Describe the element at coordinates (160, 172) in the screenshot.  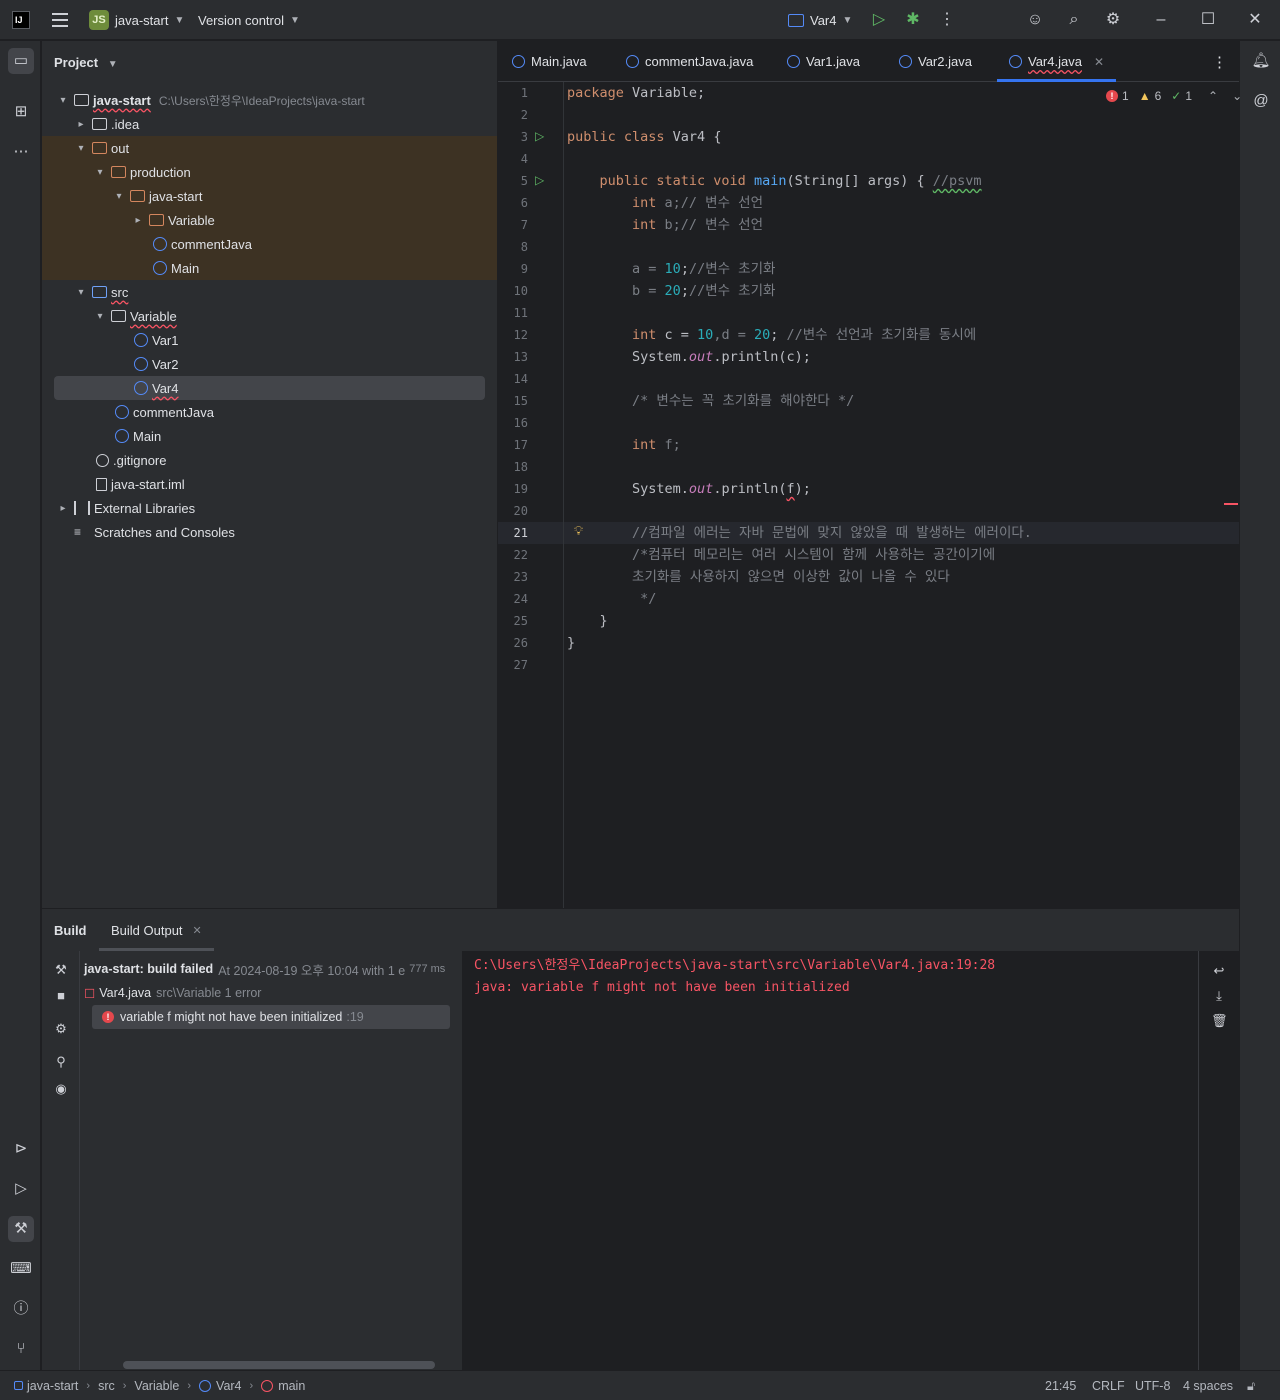
I see `tree-label: production` at that location.